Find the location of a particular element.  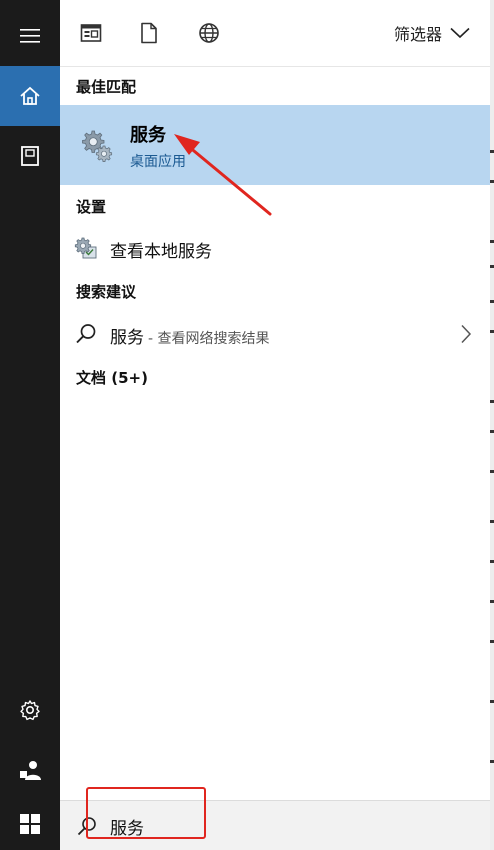

left-rail is located at coordinates (30, 425).